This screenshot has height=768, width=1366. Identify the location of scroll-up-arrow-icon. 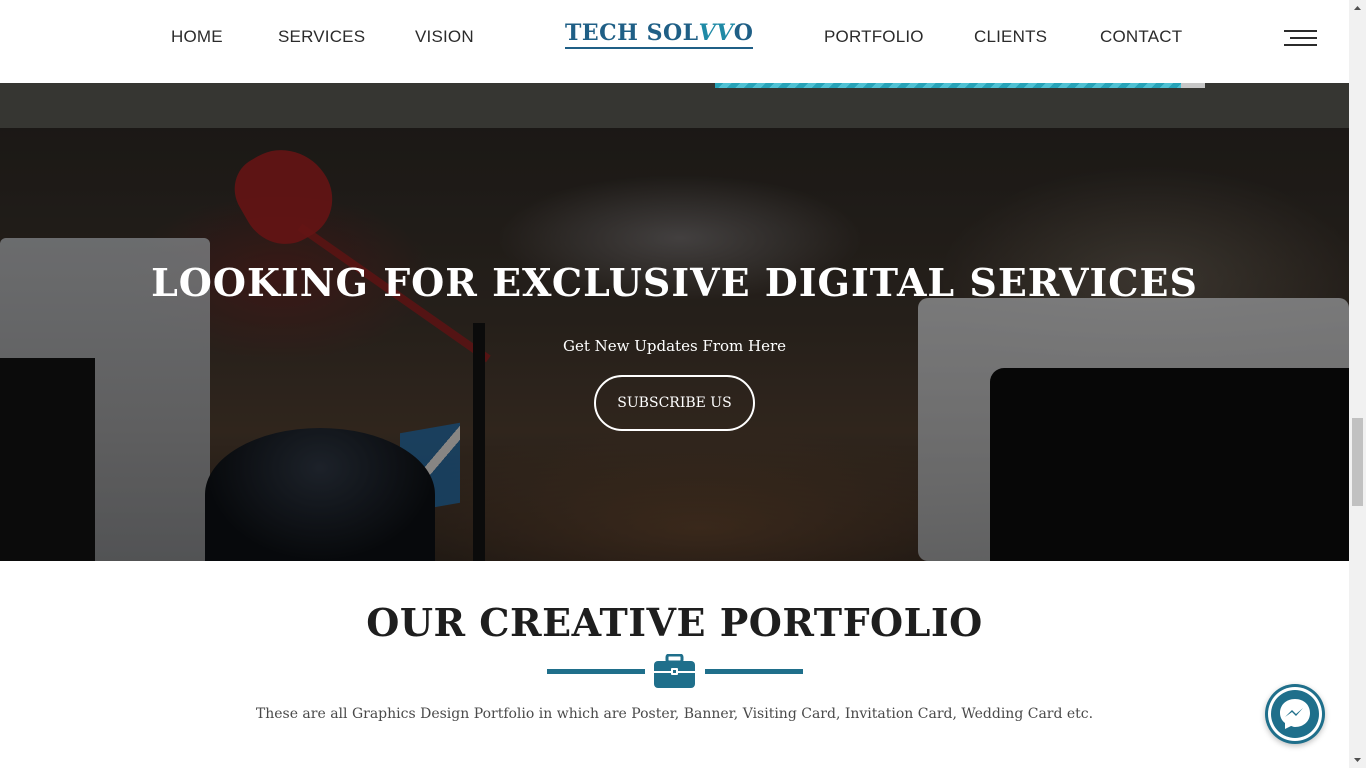
(1357, 8).